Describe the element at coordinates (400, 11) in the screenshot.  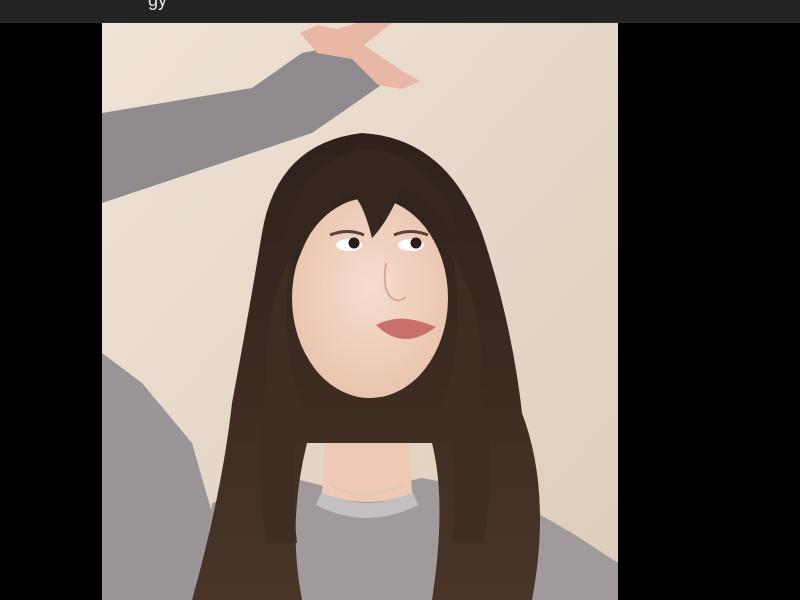
I see `title-bar: gy` at that location.